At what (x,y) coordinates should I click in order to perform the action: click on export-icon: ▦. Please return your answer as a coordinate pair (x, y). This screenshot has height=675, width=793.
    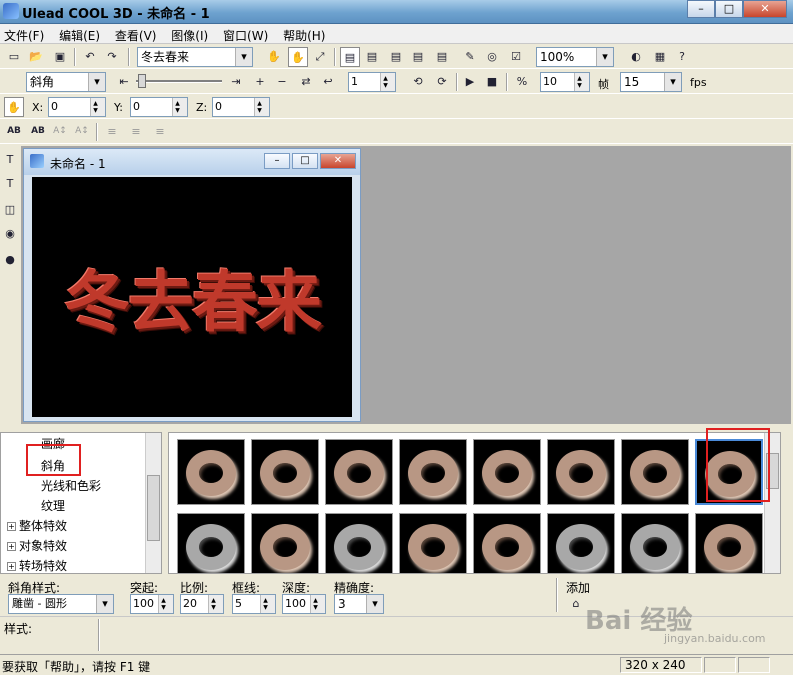
    Looking at the image, I should click on (660, 57).